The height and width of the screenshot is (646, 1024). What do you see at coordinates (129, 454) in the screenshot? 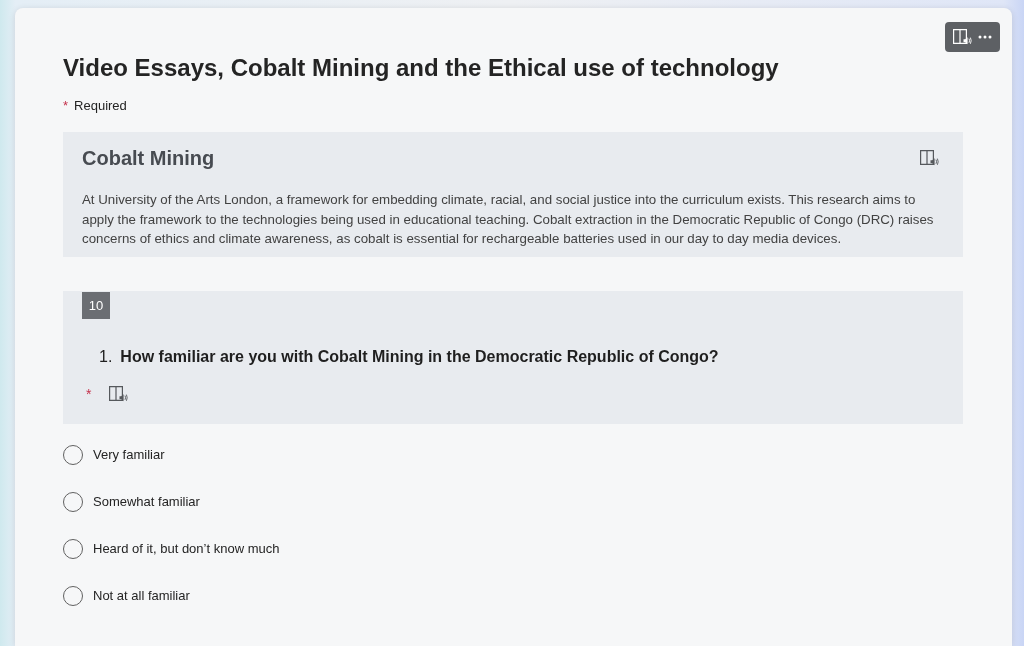
I see `option-label: Very familiar` at bounding box center [129, 454].